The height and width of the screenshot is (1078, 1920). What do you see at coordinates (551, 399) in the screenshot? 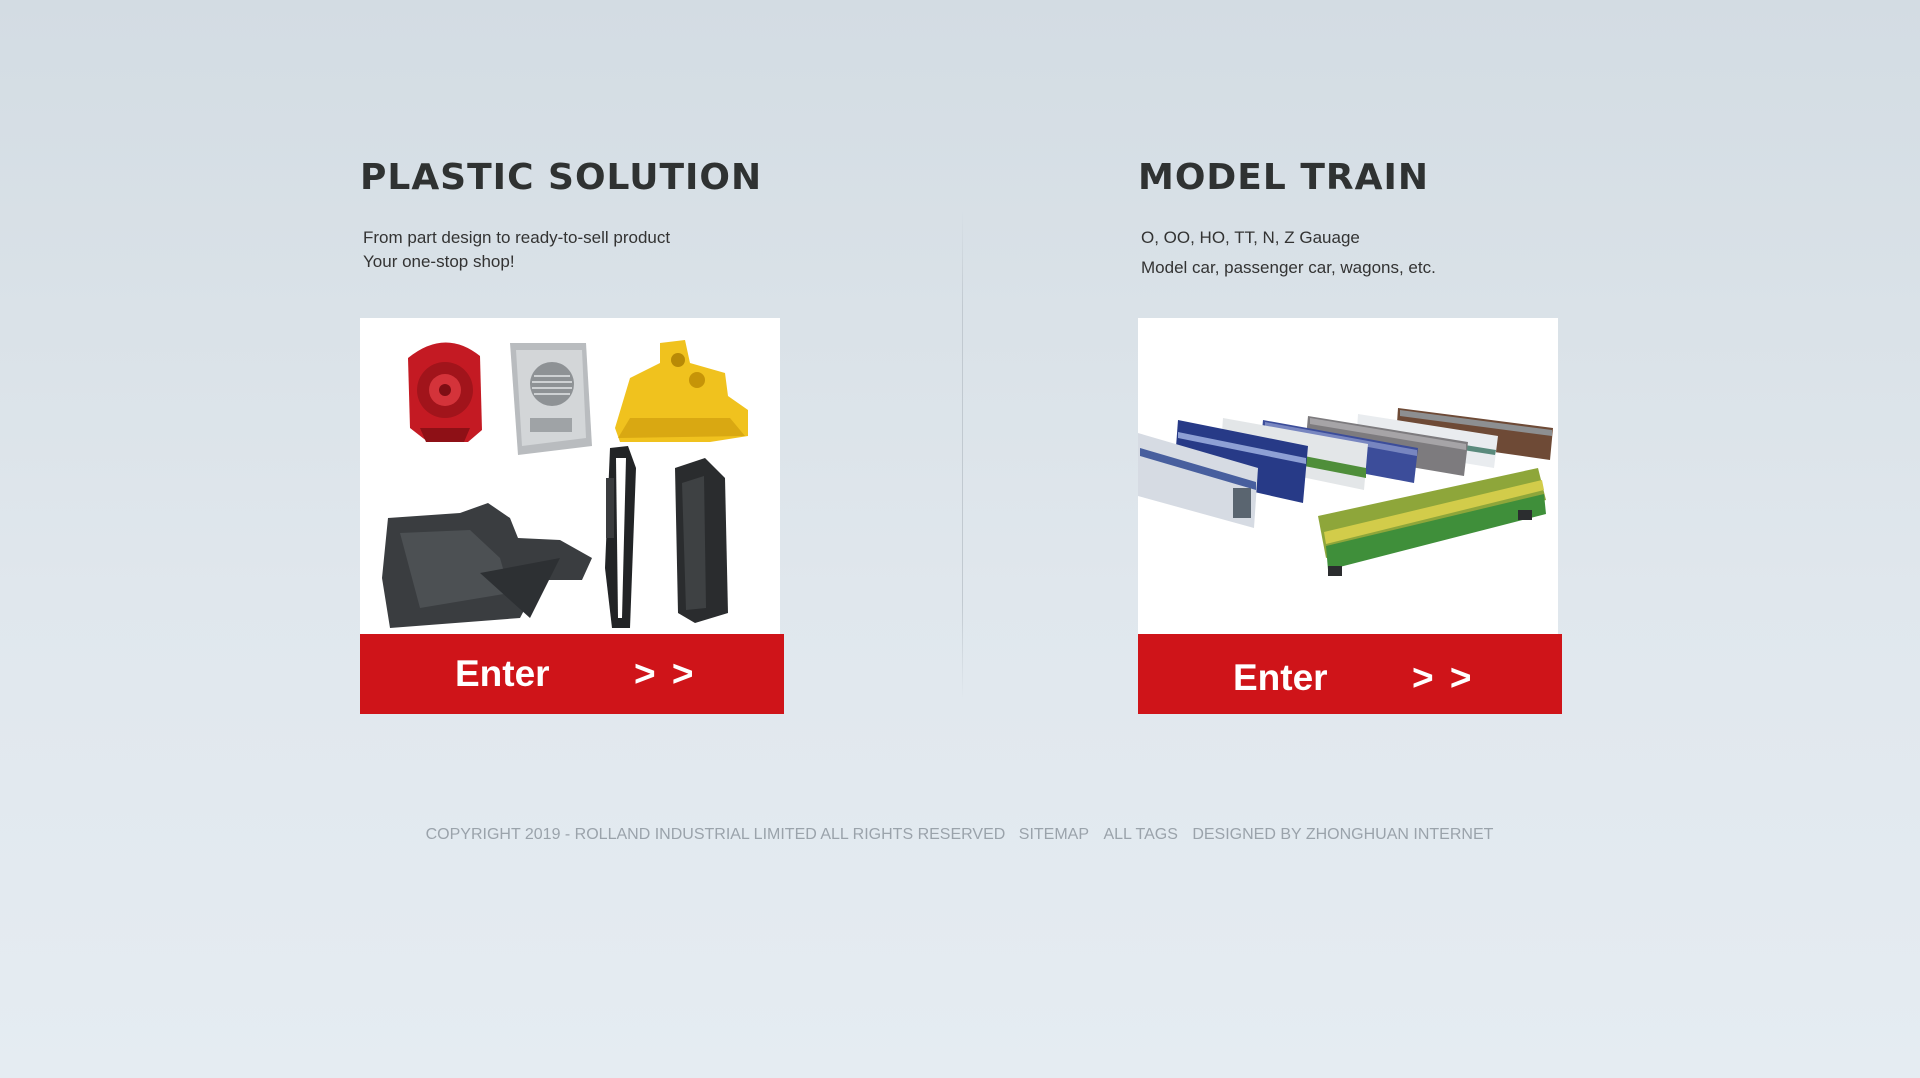
I see `silver-grille-part` at bounding box center [551, 399].